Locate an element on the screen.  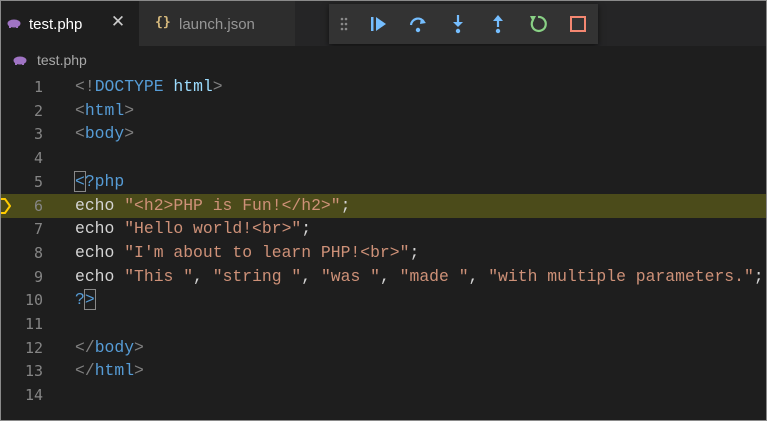
breadcrumb-file: test.php is located at coordinates (62, 60).